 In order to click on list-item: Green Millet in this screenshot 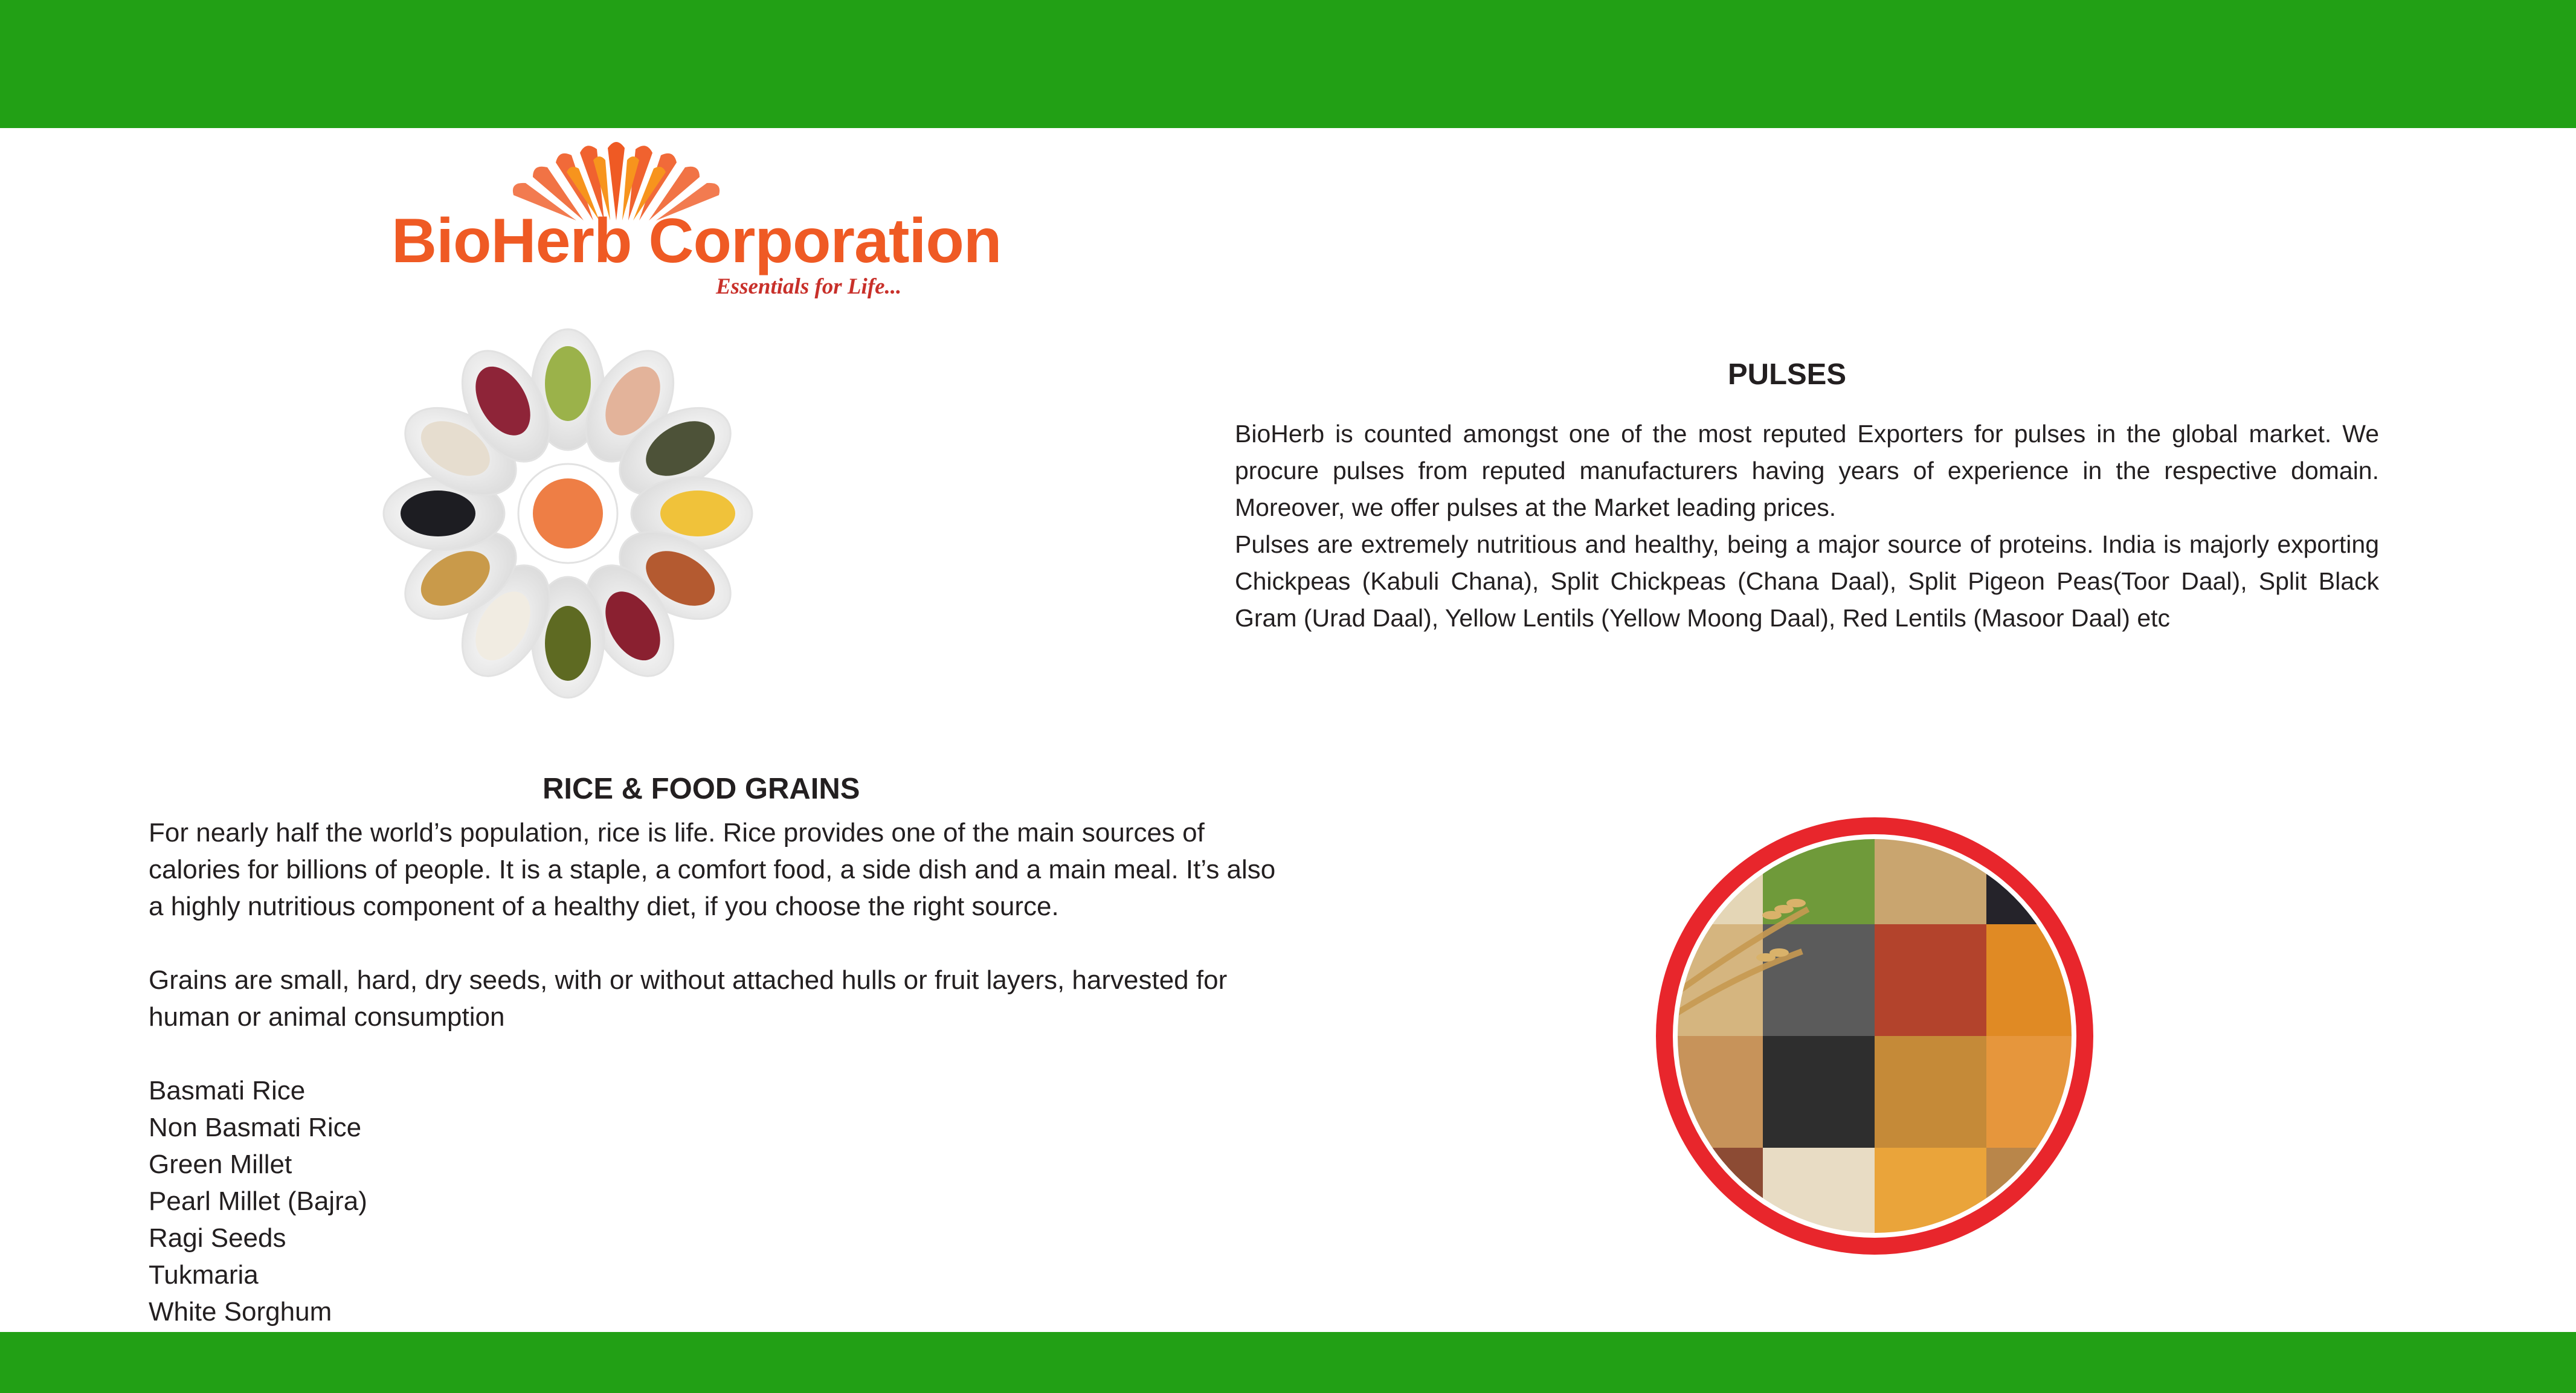, I will do `click(221, 1164)`.